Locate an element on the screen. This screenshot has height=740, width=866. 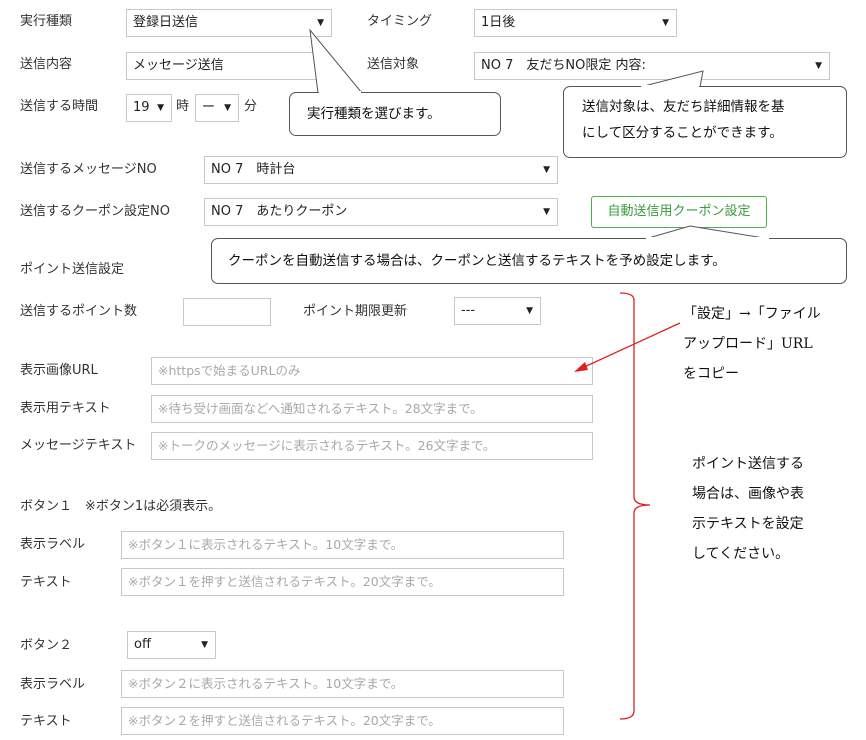
image-url-input: ※httpsで始まるURLのみ is located at coordinates (372, 371).